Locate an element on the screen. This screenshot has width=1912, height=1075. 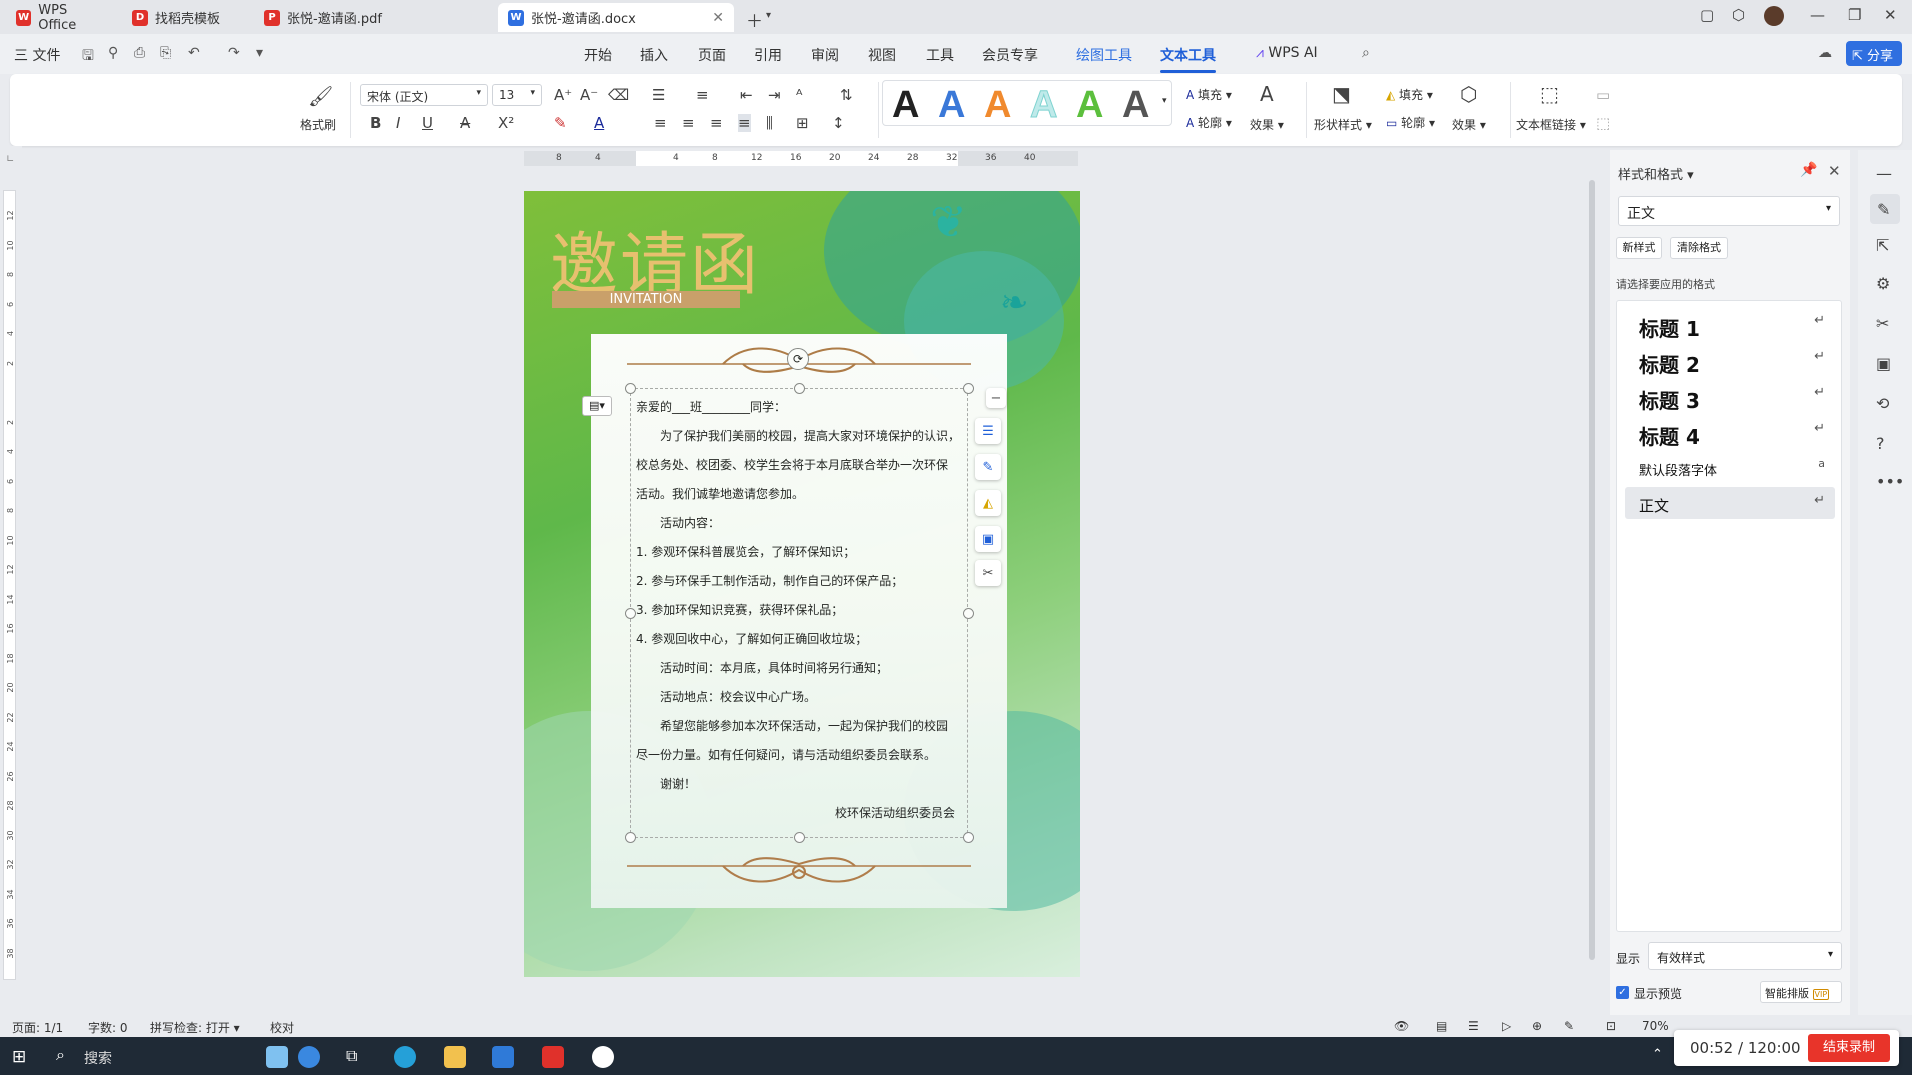
style-heading-3: 标题 3 ↵ is located at coordinates (1730, 396).